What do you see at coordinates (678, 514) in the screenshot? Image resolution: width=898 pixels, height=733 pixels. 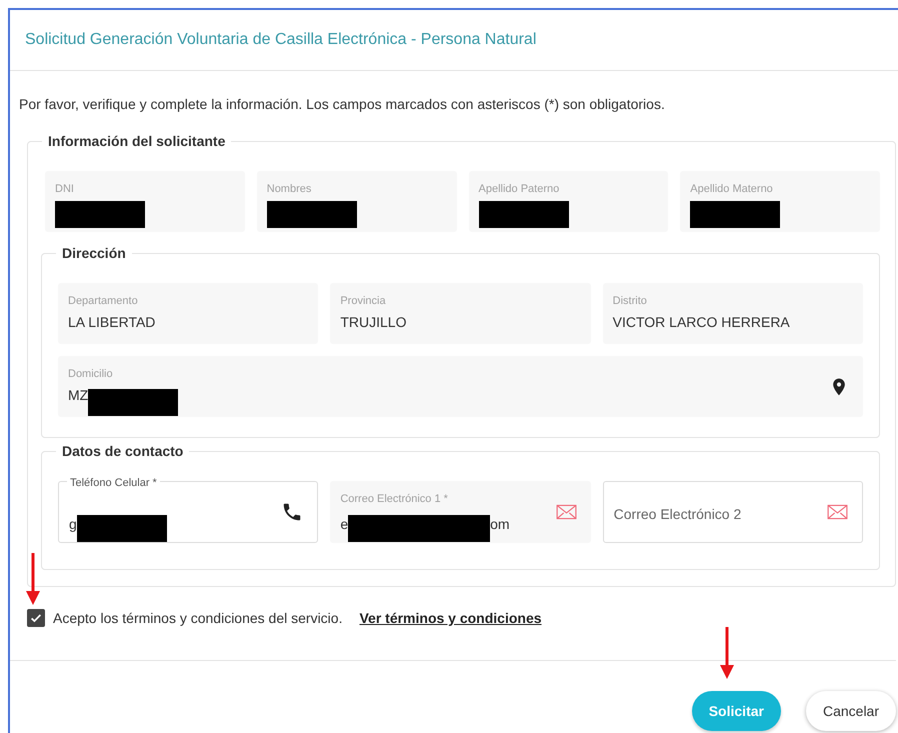 I see `field-placeholder: Correo Electrónico 2` at bounding box center [678, 514].